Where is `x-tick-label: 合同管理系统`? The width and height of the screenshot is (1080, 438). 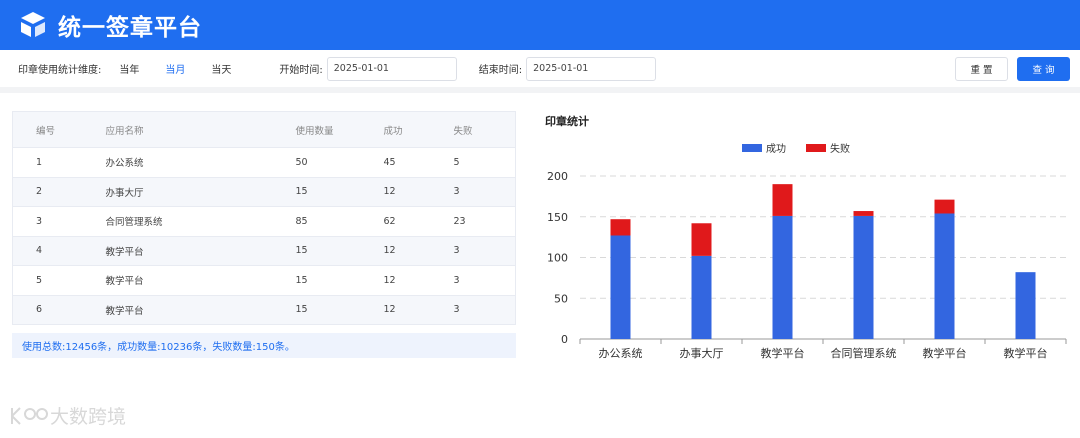 x-tick-label: 合同管理系统 is located at coordinates (864, 353).